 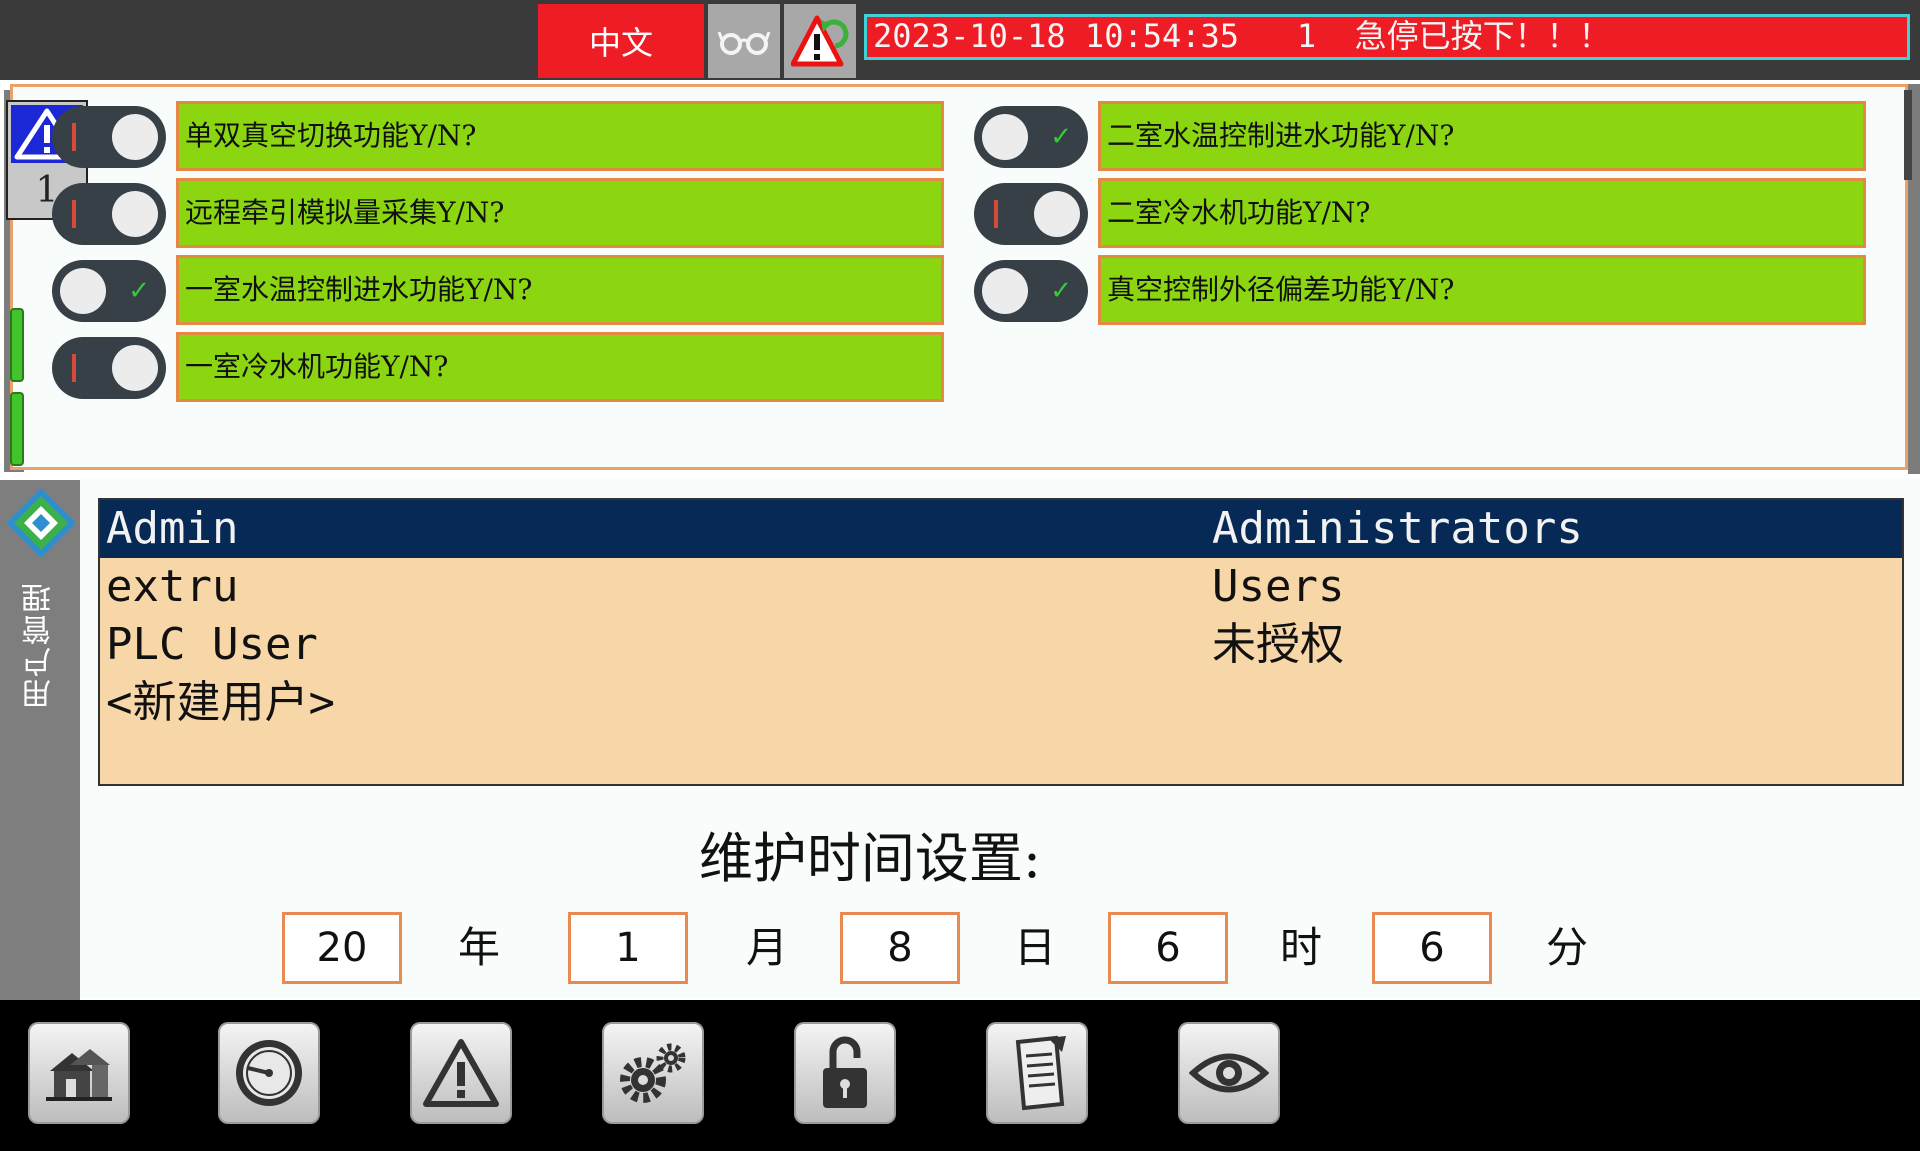 I want to click on user-name: <新建用户>, so click(x=220, y=702).